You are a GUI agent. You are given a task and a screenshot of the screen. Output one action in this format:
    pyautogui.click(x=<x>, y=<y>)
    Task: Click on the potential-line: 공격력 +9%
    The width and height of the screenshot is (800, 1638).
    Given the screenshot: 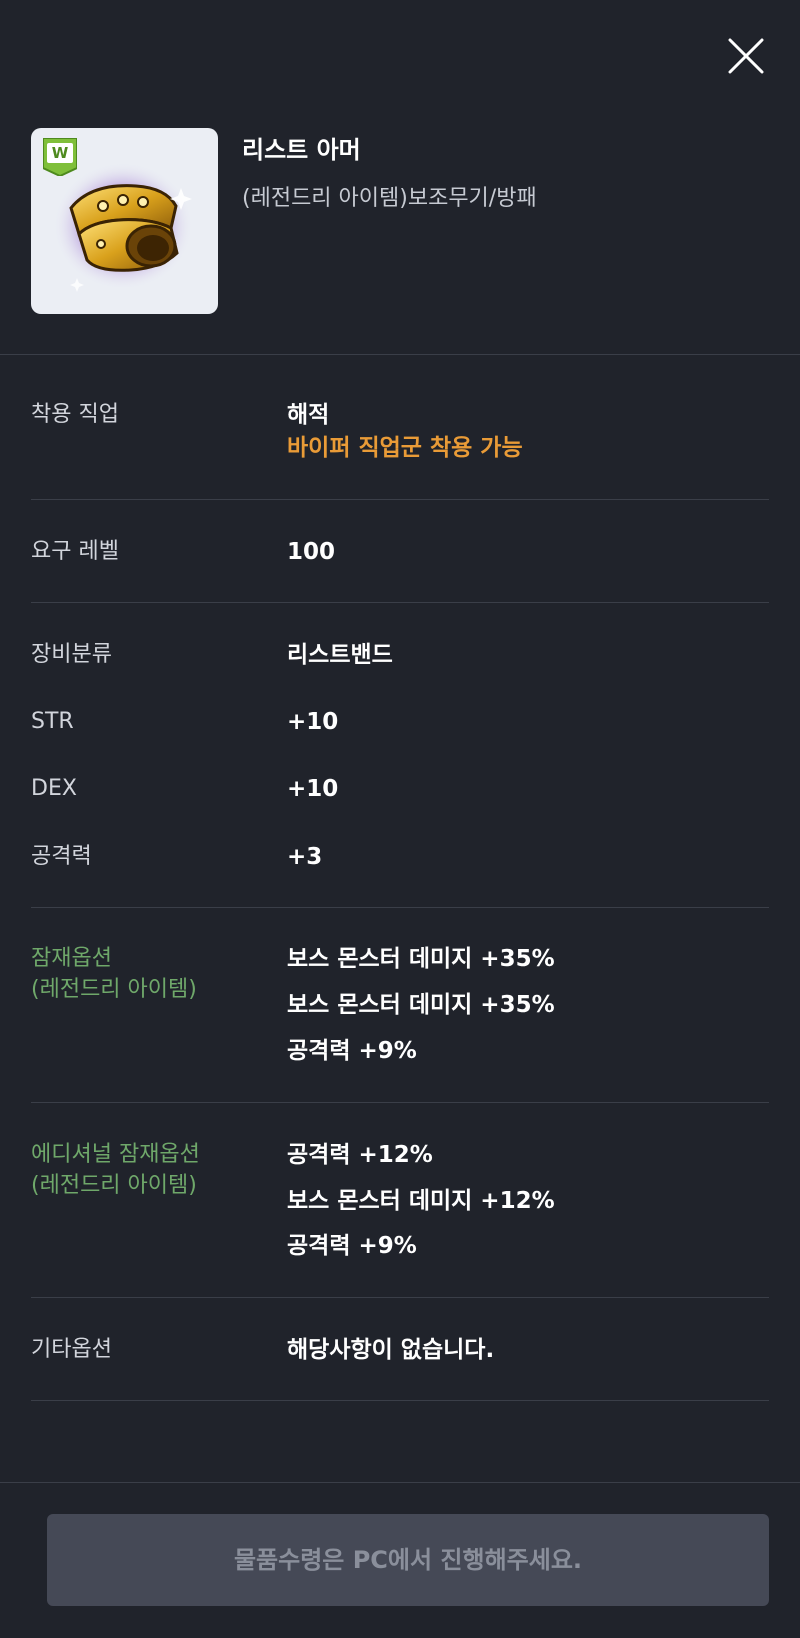 What is the action you would take?
    pyautogui.click(x=352, y=1051)
    